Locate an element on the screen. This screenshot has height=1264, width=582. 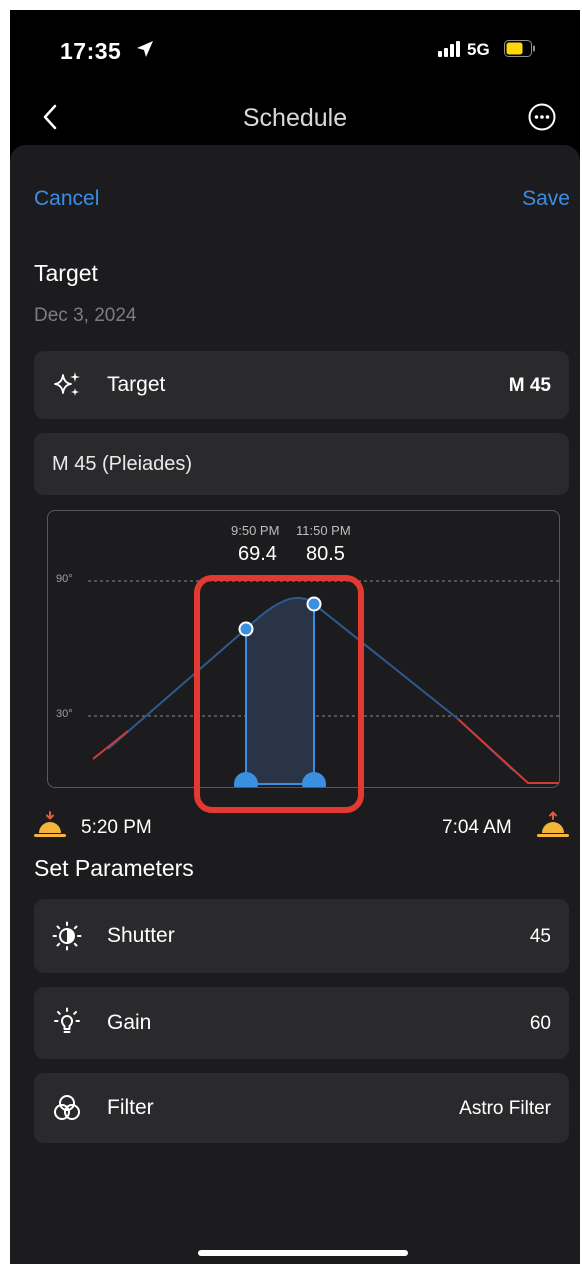
nav-bar: Schedule is located at coordinates (295, 121).